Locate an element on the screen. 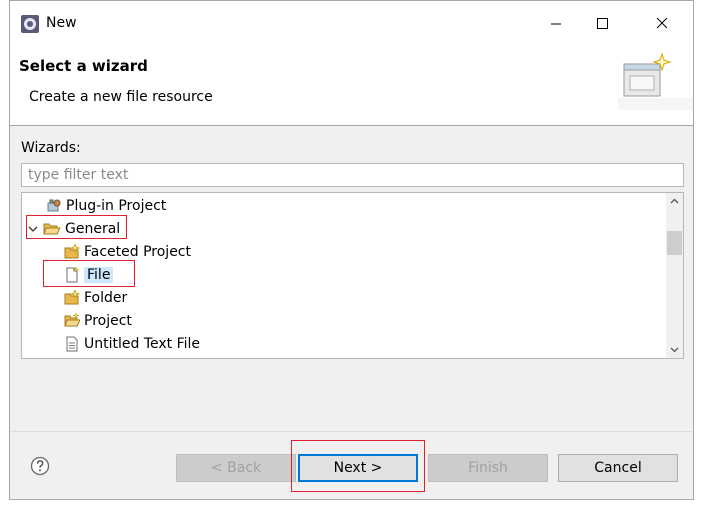 This screenshot has width=702, height=506. tree-item-project: Project is located at coordinates (98, 320).